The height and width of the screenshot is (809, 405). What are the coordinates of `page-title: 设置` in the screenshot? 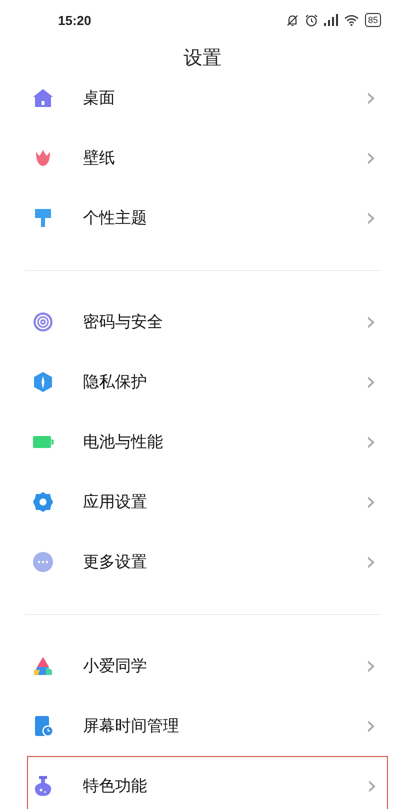 It's located at (202, 57).